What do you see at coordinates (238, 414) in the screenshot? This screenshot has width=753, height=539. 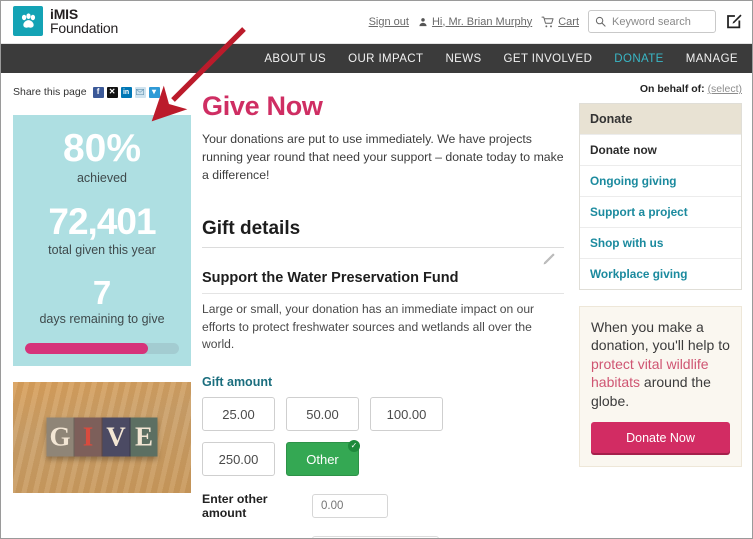 I see `amount-option-25: 25.00` at bounding box center [238, 414].